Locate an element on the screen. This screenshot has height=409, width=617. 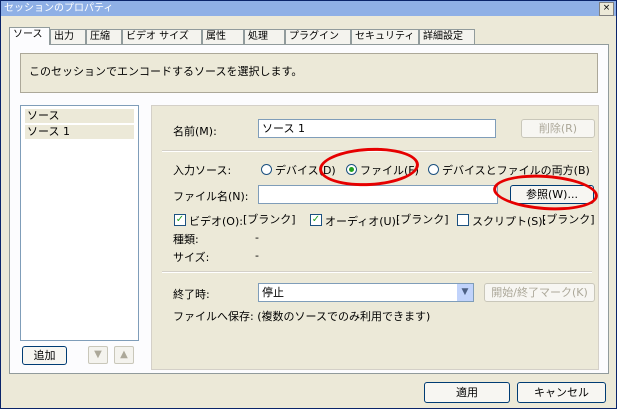
device-option-label: デバイス(D) is located at coordinates (305, 170).